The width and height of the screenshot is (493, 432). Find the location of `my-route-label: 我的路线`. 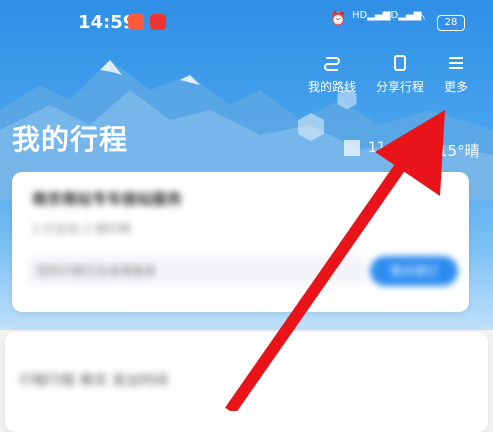

my-route-label: 我的路线 is located at coordinates (331, 87).